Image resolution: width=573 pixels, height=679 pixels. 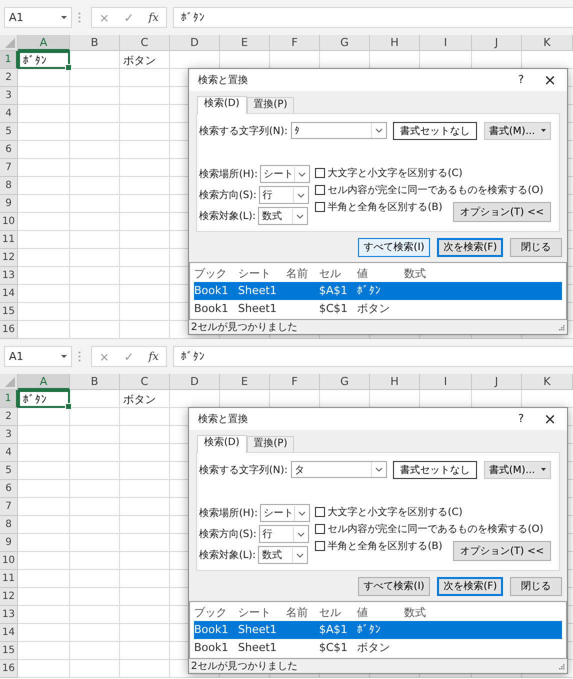 What do you see at coordinates (536, 247) in the screenshot?
I see `dialog-button: 閉じる` at bounding box center [536, 247].